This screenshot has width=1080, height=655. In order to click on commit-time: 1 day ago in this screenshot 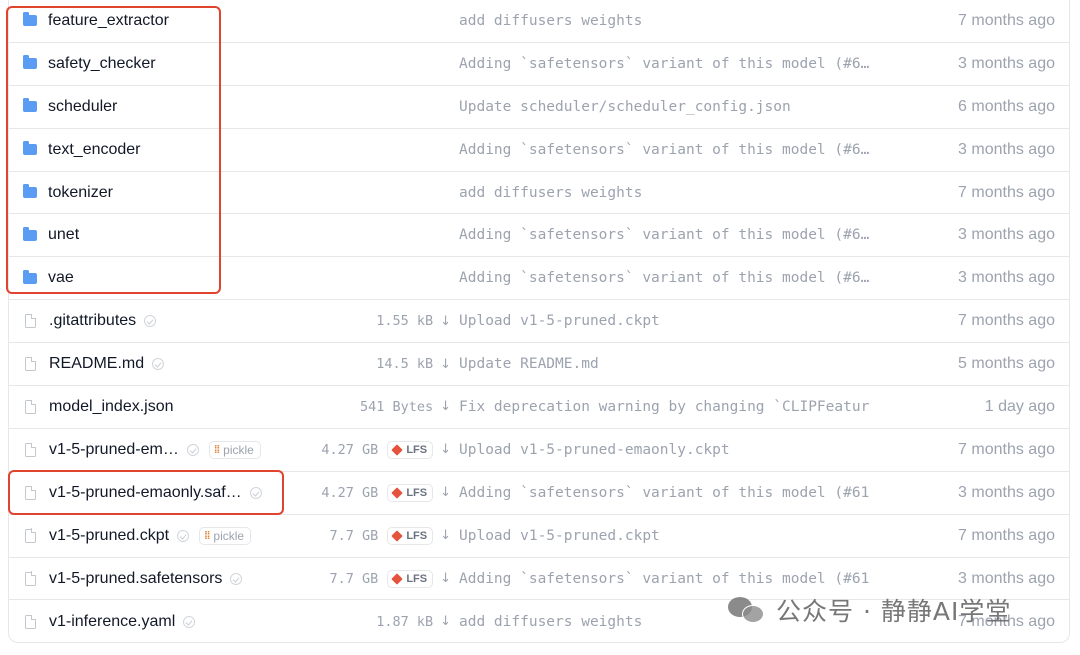, I will do `click(1020, 407)`.